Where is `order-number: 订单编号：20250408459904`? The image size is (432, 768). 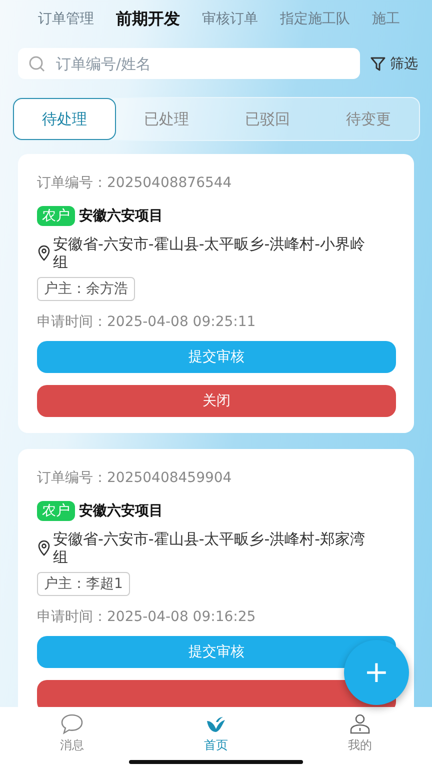
order-number: 订单编号：20250408459904 is located at coordinates (135, 478).